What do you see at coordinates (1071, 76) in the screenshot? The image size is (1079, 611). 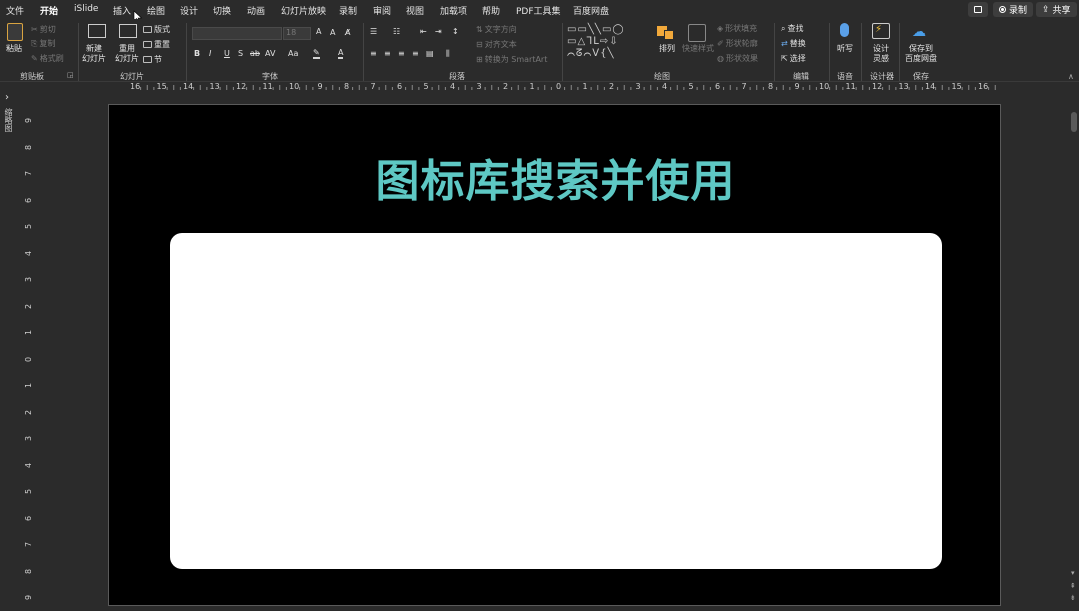 I see `collapse-ribbon-icon: ∧` at bounding box center [1071, 76].